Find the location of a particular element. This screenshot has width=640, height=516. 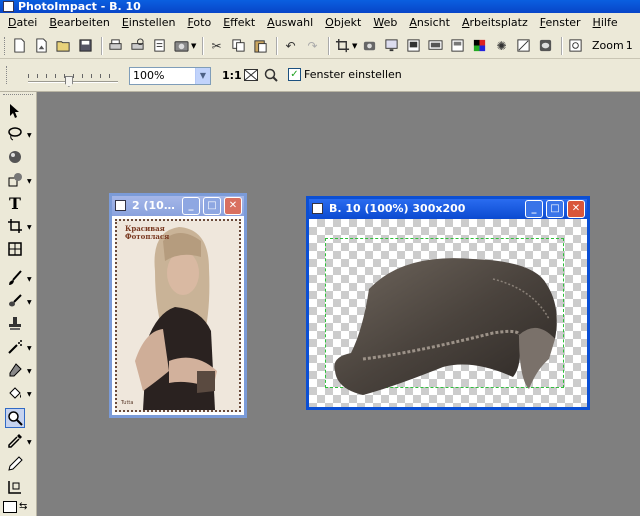

menu-foto: Foto is located at coordinates (199, 23).